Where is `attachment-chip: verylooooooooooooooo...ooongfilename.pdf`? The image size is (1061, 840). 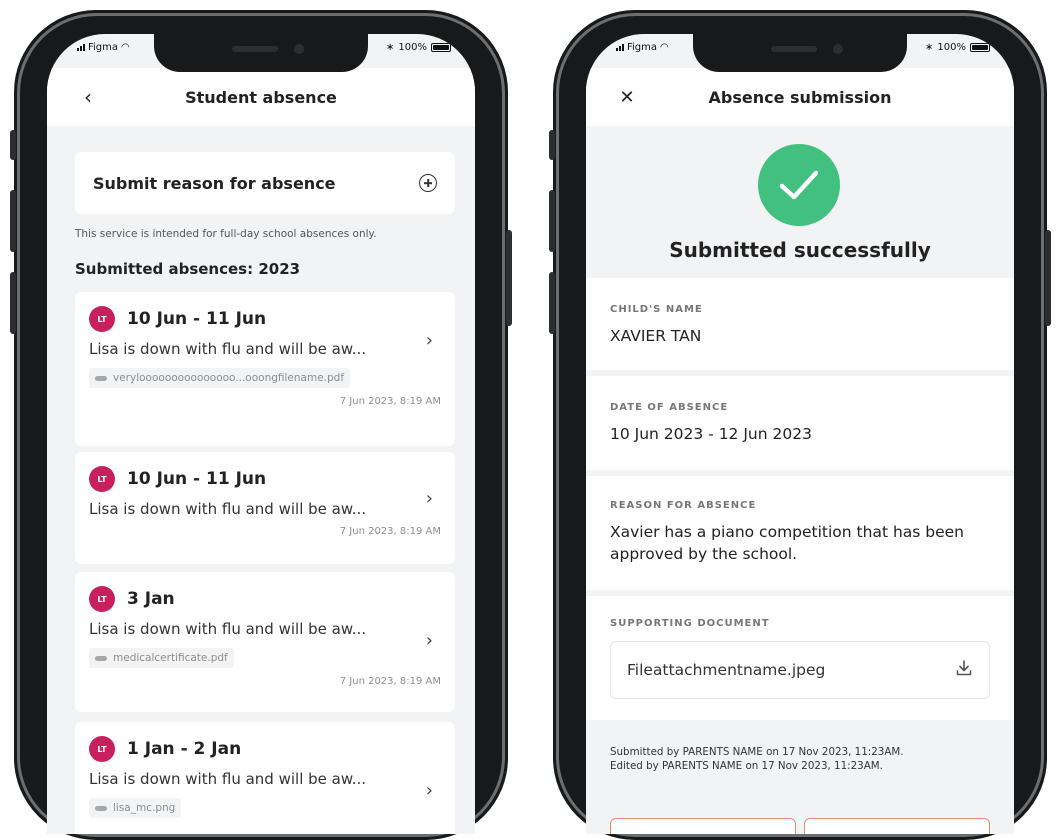 attachment-chip: verylooooooooooooooo...ooongfilename.pdf is located at coordinates (220, 378).